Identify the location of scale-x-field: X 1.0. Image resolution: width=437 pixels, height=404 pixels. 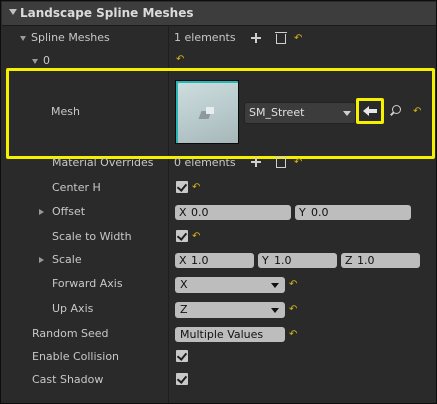
(214, 260).